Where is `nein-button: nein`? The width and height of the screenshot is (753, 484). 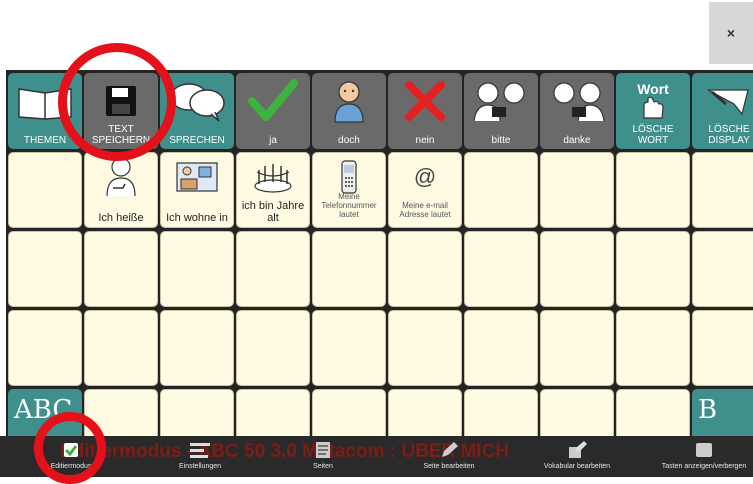
nein-button: nein is located at coordinates (425, 111).